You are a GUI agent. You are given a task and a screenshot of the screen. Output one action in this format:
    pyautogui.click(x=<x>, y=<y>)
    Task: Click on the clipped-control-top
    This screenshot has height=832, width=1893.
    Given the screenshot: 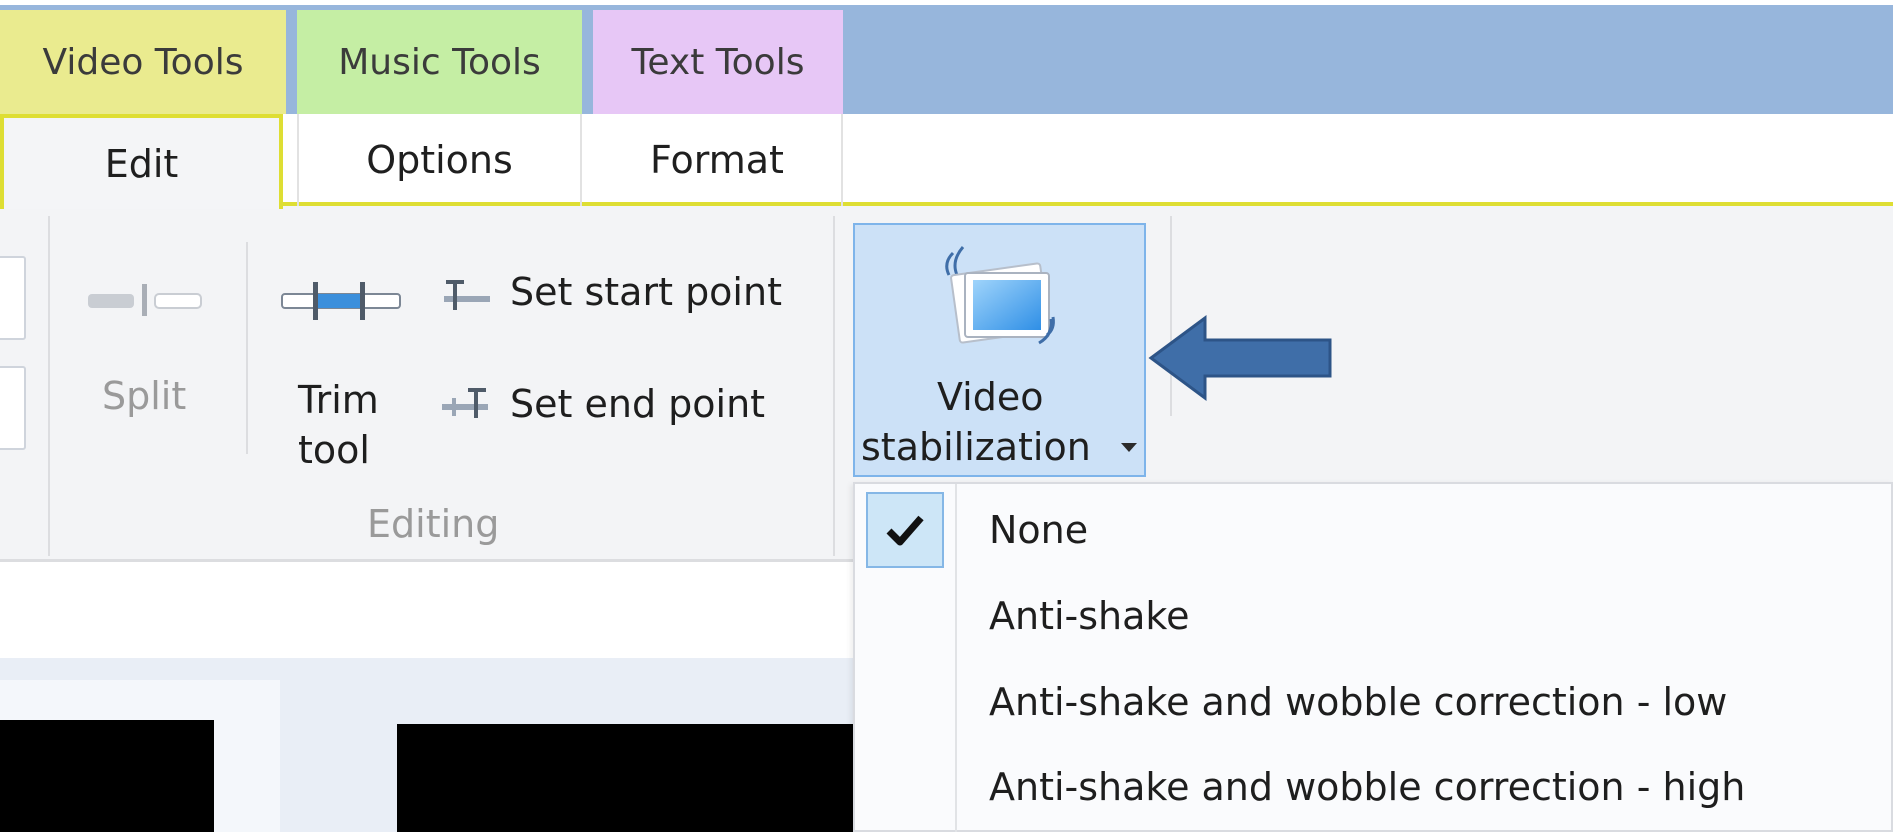 What is the action you would take?
    pyautogui.click(x=13, y=298)
    